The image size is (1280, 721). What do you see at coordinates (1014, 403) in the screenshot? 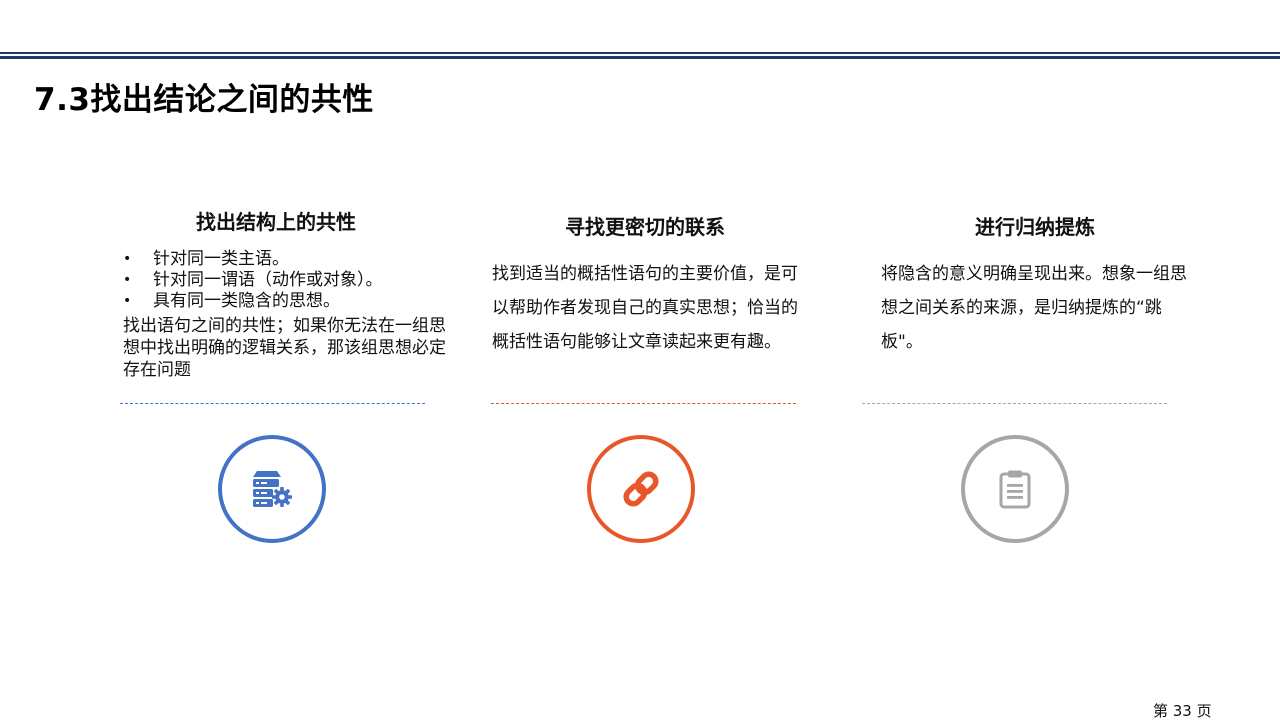
I see `column-3-divider` at bounding box center [1014, 403].